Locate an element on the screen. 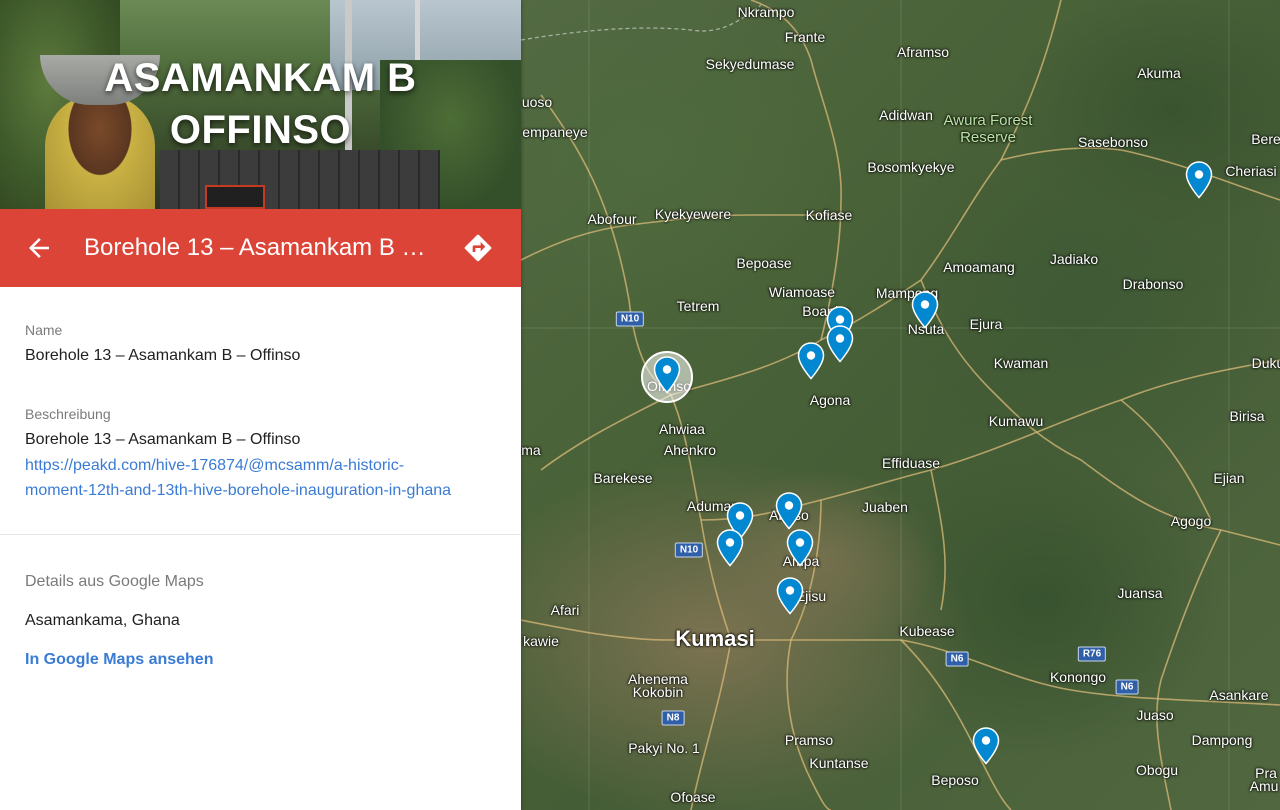 The height and width of the screenshot is (810, 1280). map-marker-boanim2 is located at coordinates (840, 344).